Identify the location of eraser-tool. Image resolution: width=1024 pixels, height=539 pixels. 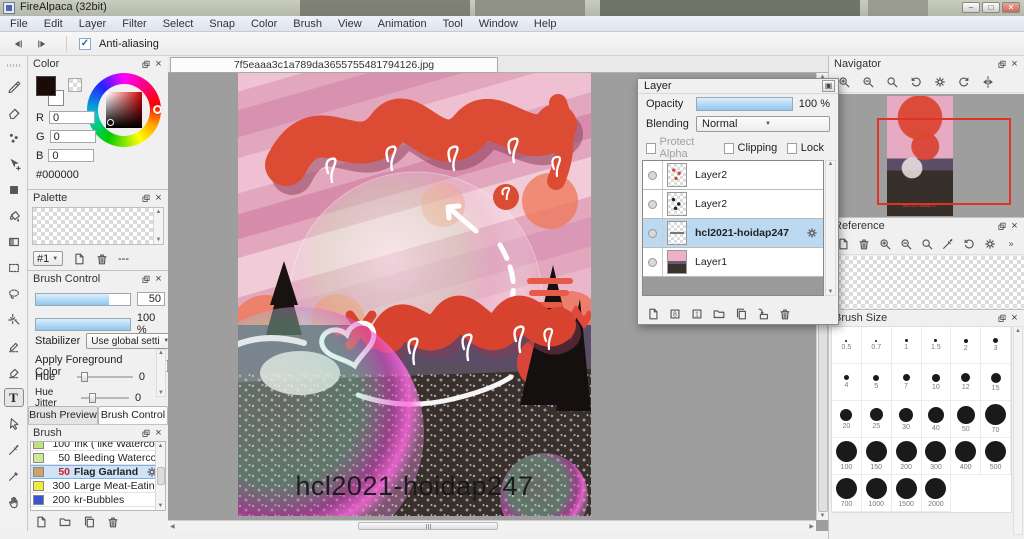
(14, 111).